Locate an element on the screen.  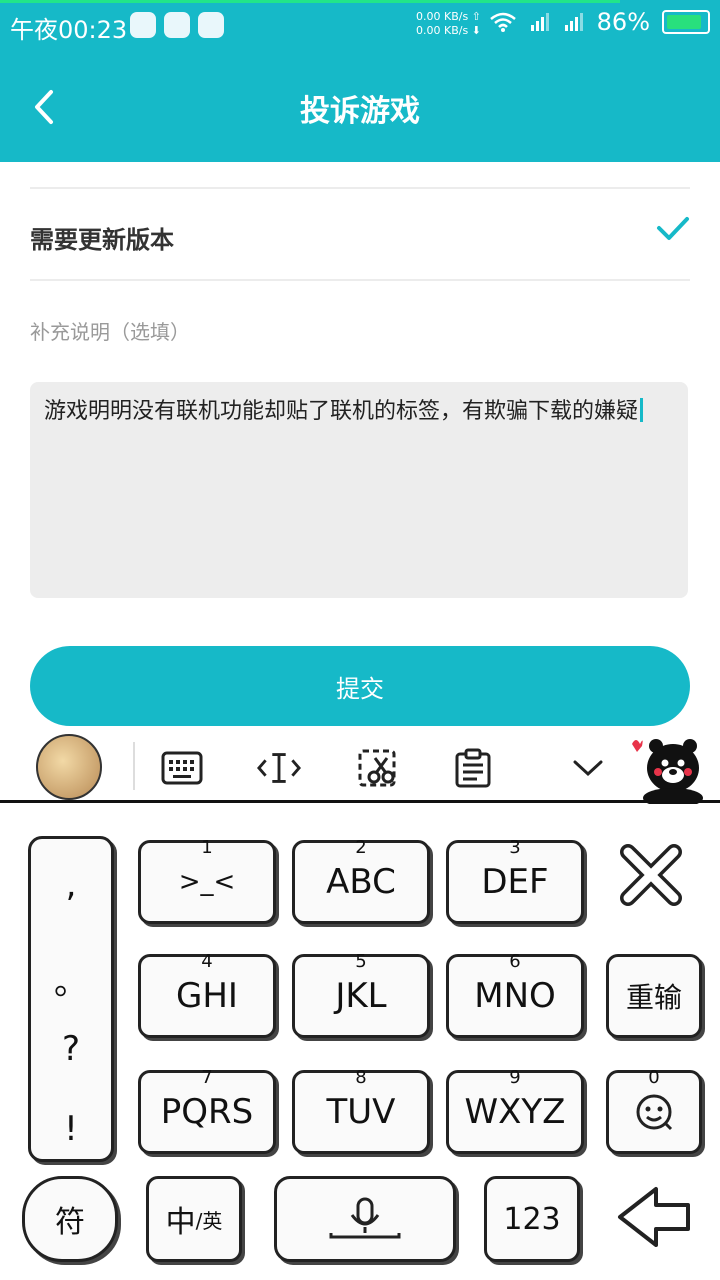
clipboard-button is located at coordinates (473, 768).